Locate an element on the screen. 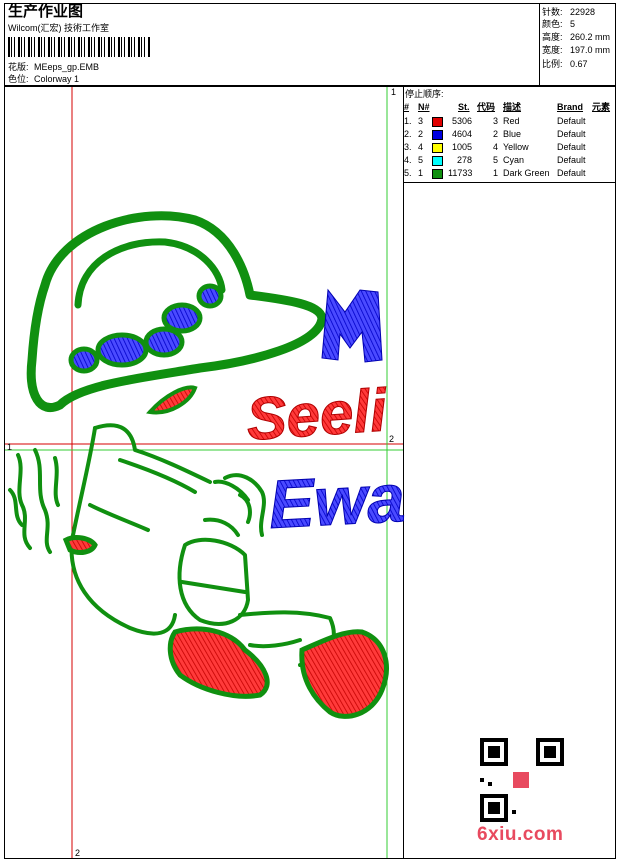  lettering-seeli: Seeli is located at coordinates (317, 414).